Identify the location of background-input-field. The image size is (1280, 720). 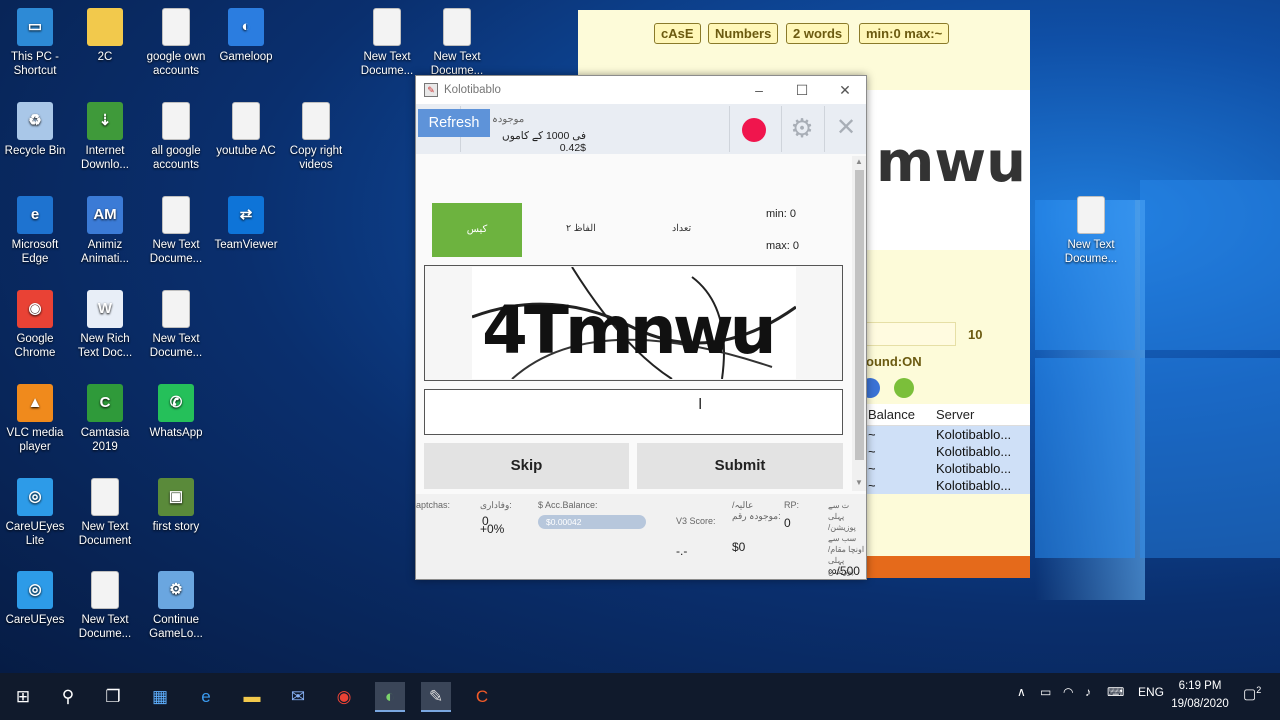
(911, 334).